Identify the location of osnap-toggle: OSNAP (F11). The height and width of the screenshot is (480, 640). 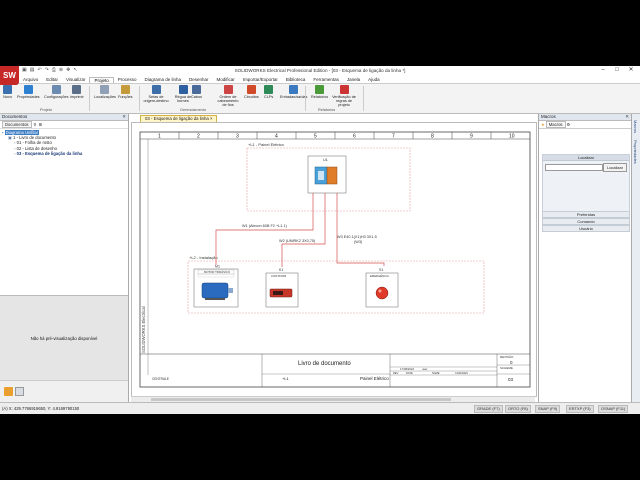
(613, 409).